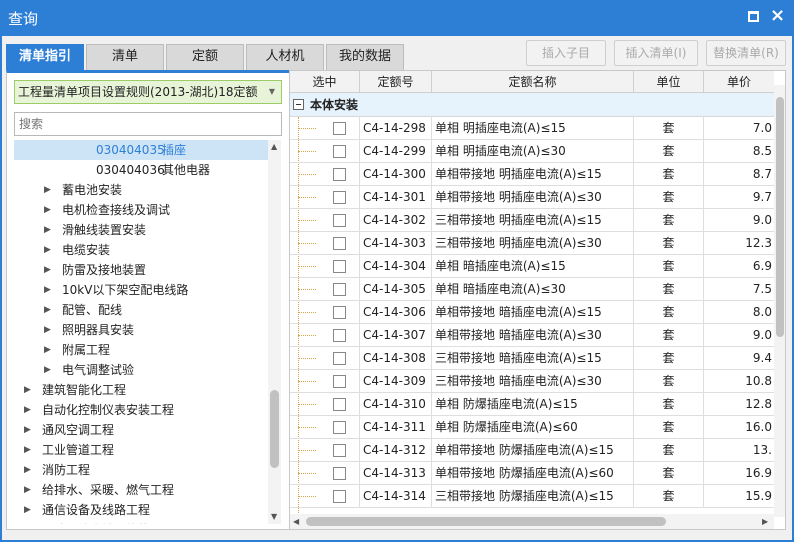  Describe the element at coordinates (141, 310) in the screenshot. I see `tree-node: ▶ 配管、配线` at that location.